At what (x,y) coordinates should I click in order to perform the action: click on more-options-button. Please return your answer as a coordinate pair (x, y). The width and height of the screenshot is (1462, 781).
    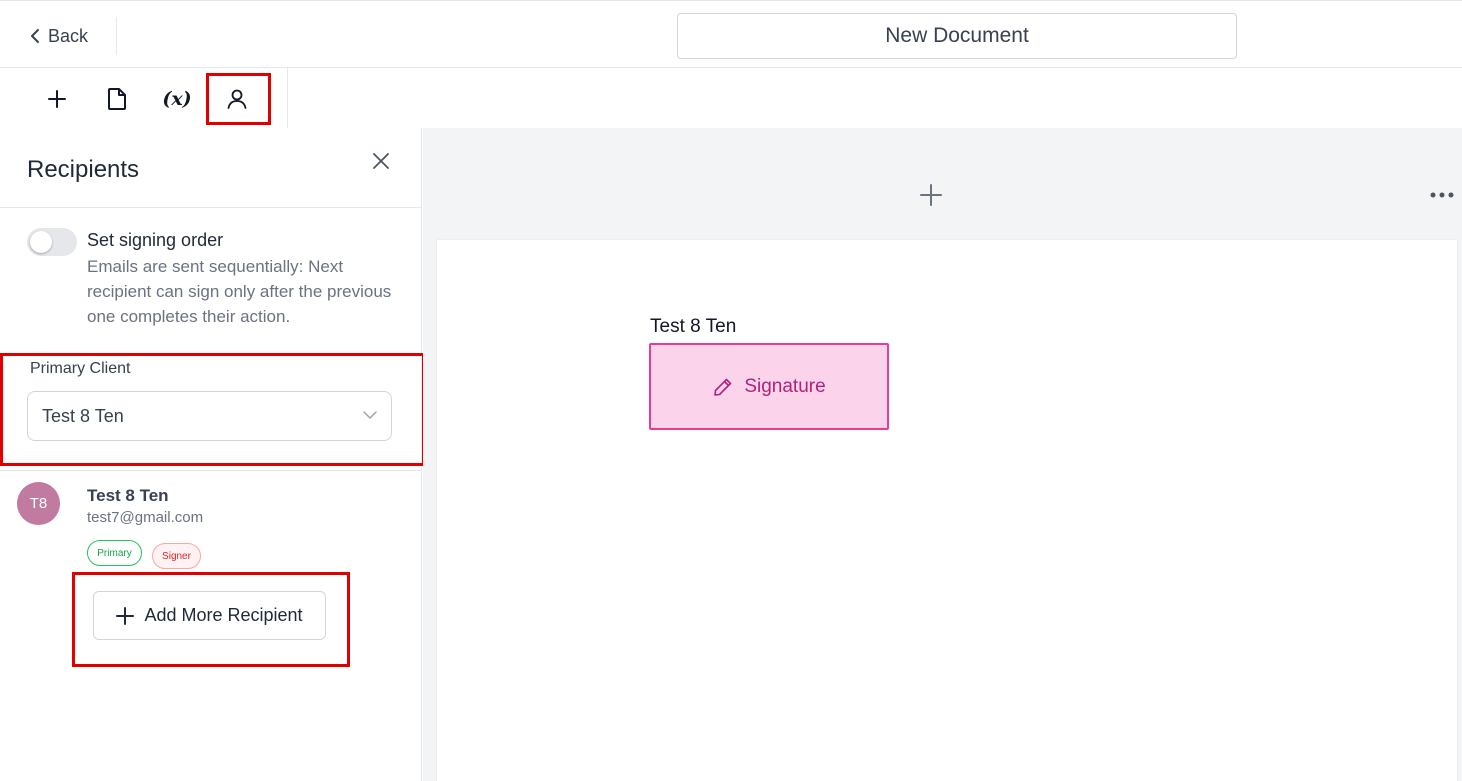
    Looking at the image, I should click on (1442, 195).